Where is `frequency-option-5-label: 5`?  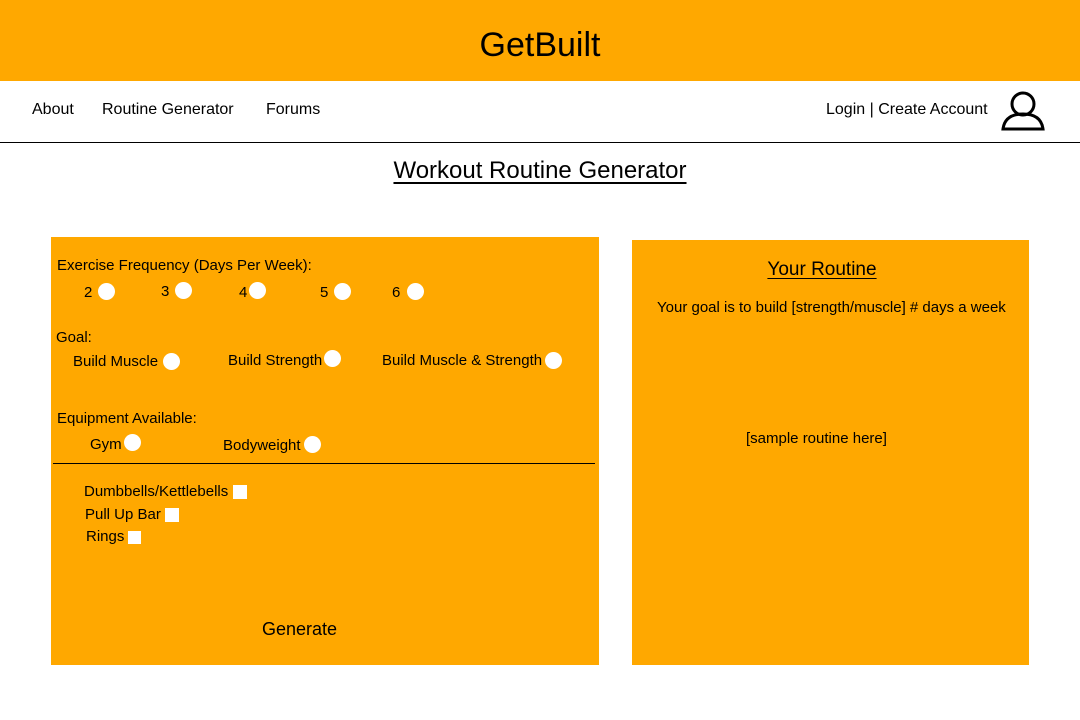
frequency-option-5-label: 5 is located at coordinates (324, 292).